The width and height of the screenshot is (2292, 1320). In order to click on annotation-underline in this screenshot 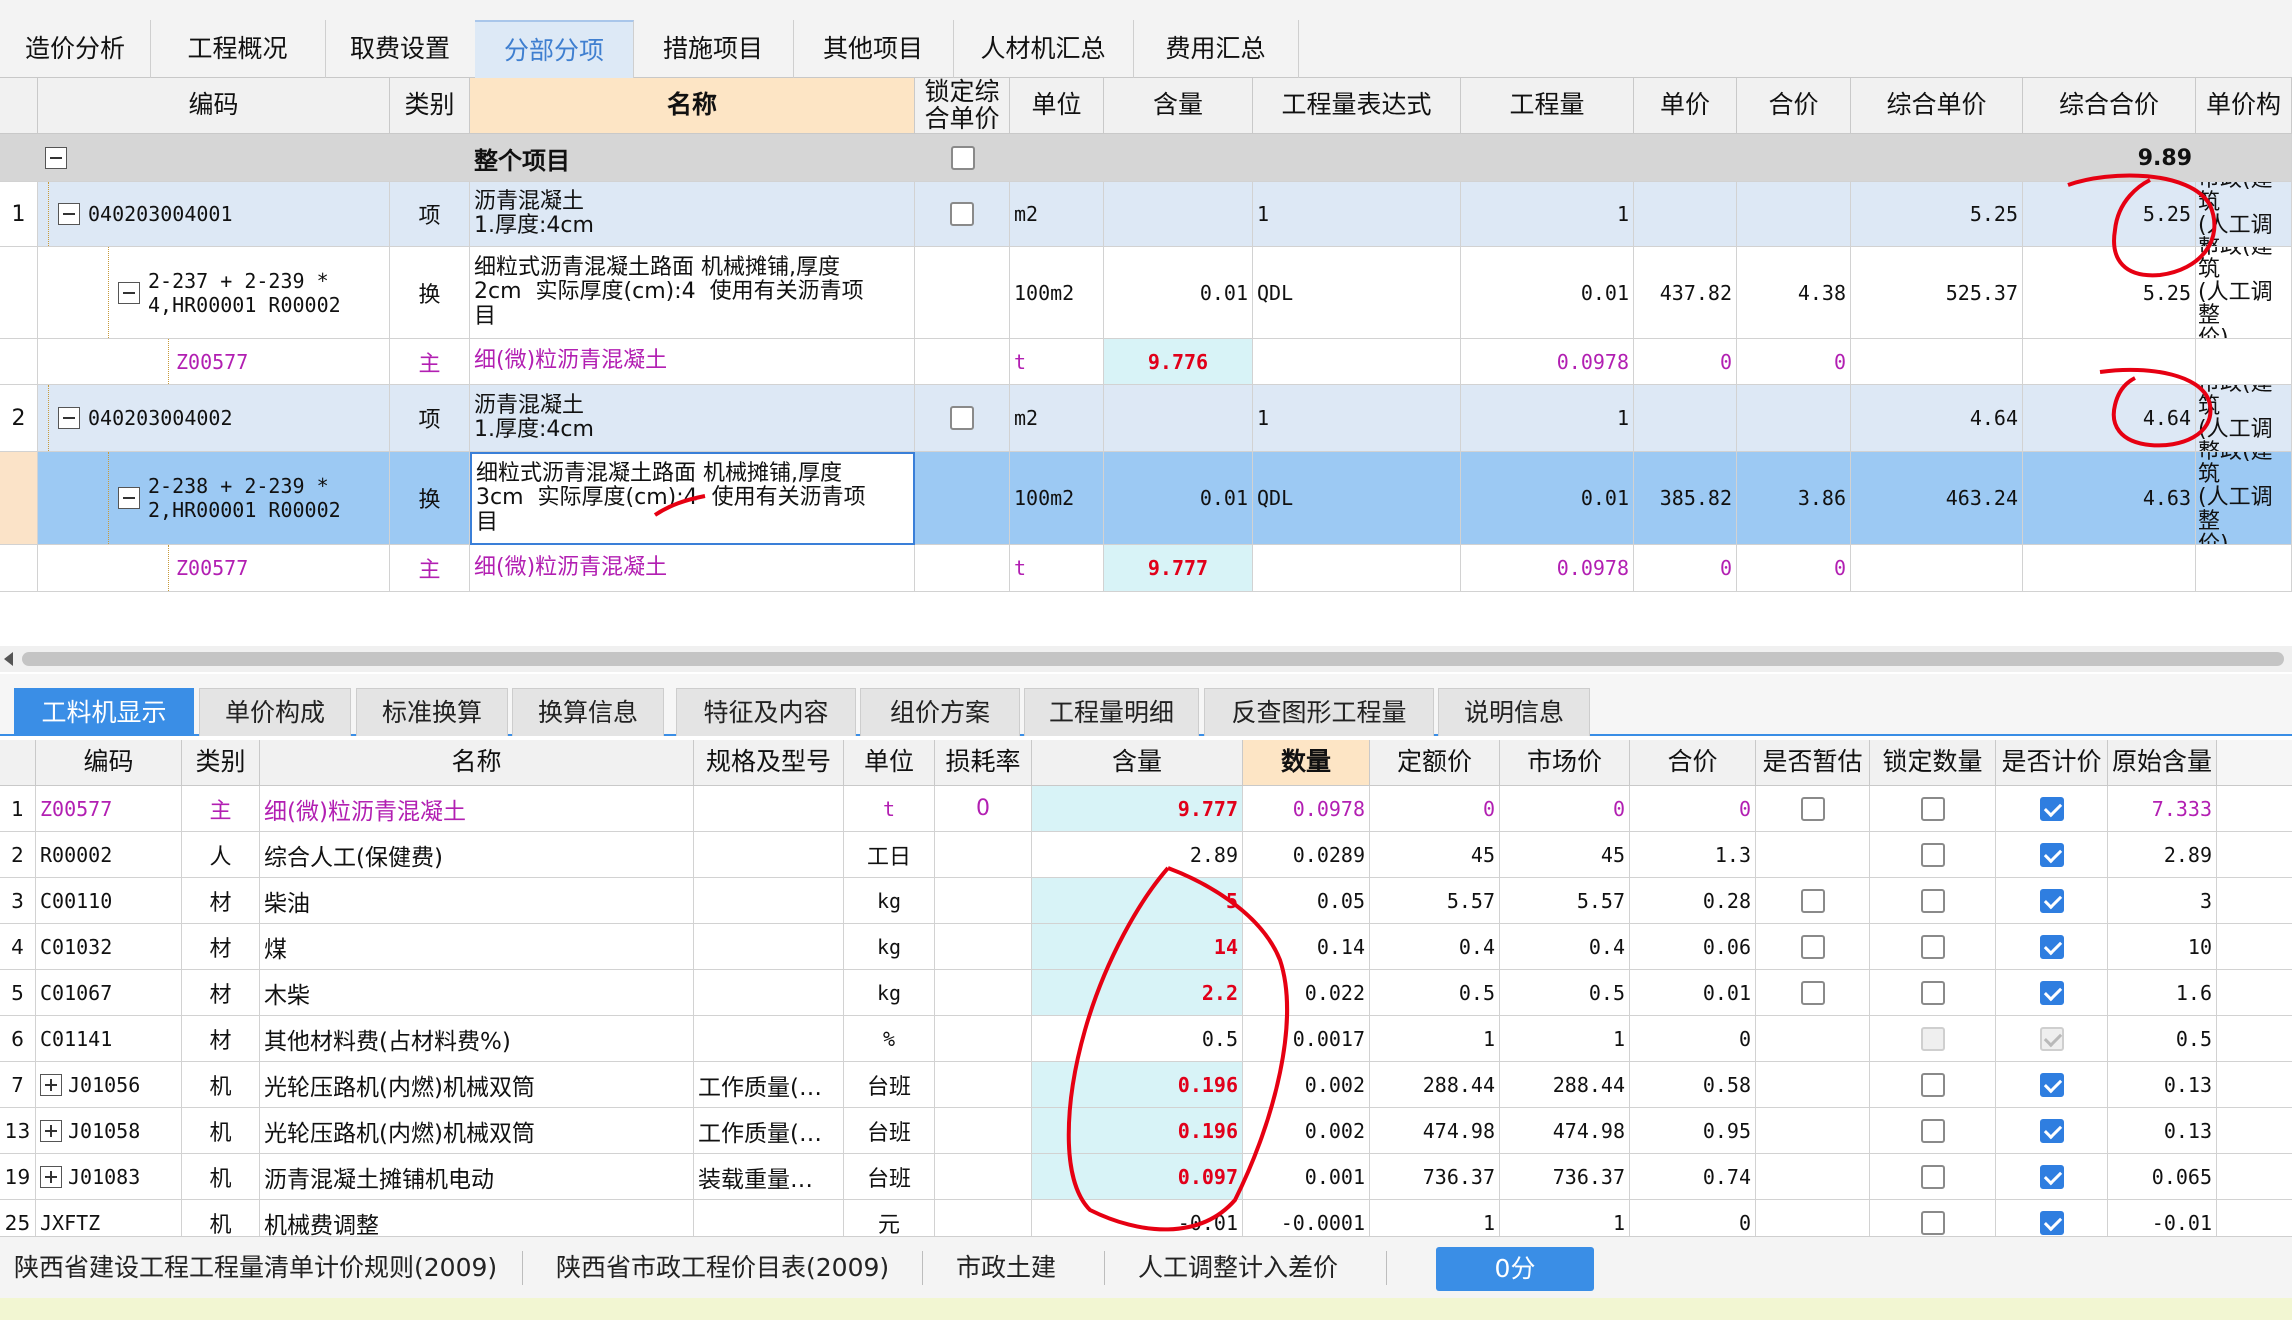, I will do `click(679, 505)`.